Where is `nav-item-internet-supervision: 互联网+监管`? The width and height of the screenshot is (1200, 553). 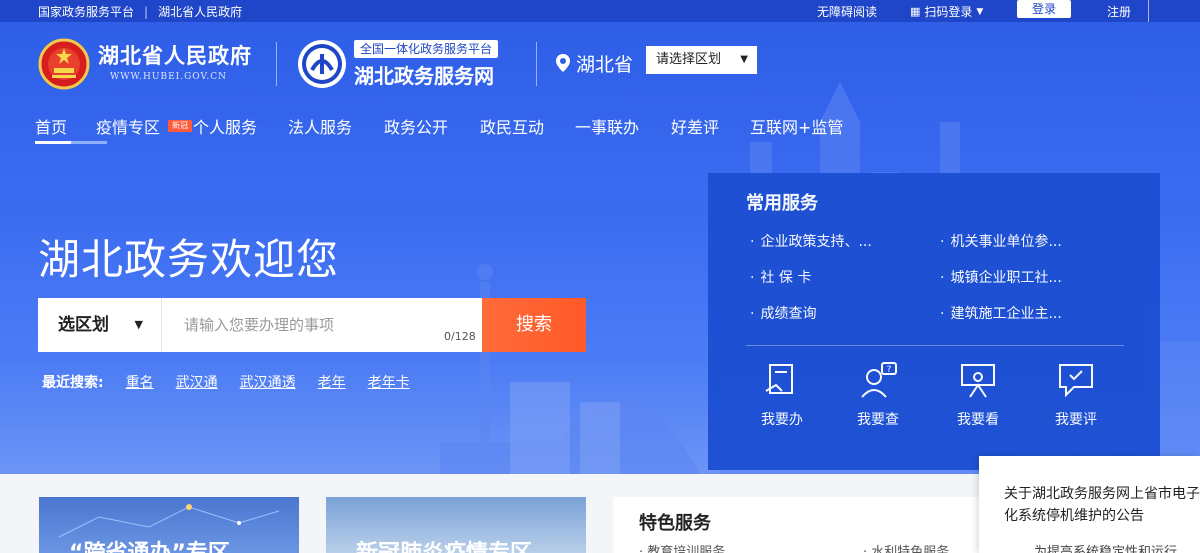 nav-item-internet-supervision: 互联网+监管 is located at coordinates (796, 126).